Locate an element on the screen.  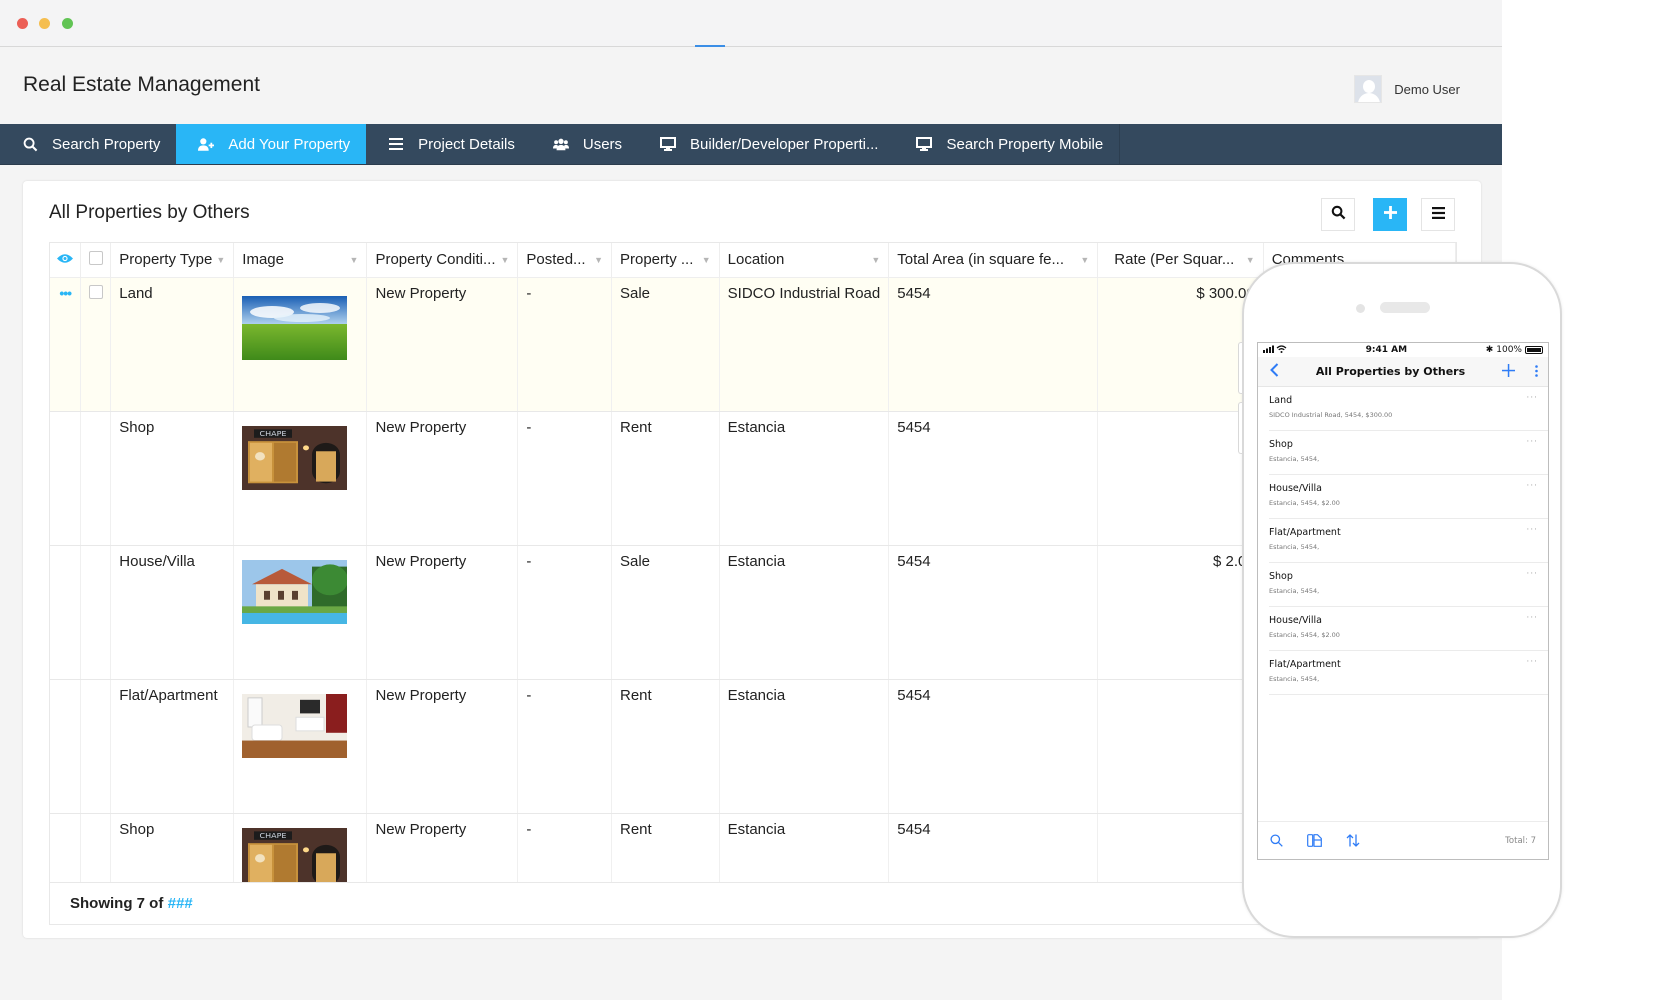
back-chevron-icon is located at coordinates (1274, 371).